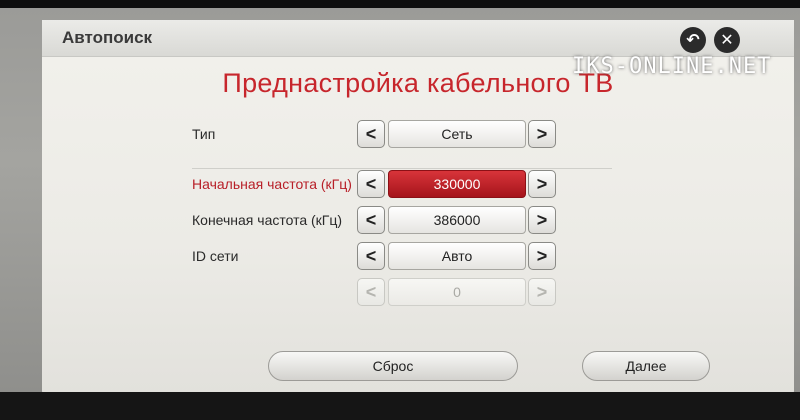  I want to click on end-frequency-label: Конечная частота (кГц), so click(267, 220).